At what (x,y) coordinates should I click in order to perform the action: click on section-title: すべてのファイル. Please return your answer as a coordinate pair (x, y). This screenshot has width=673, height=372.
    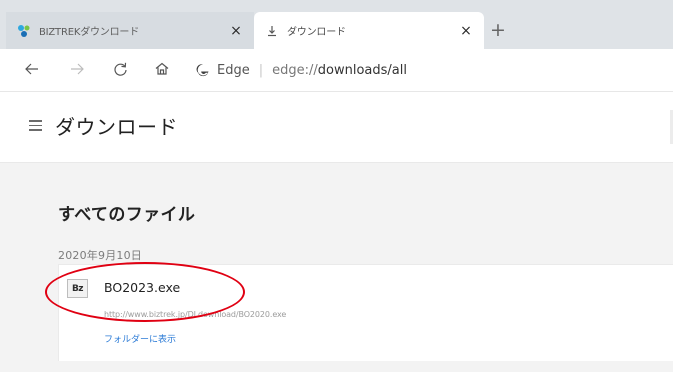
    Looking at the image, I should click on (127, 215).